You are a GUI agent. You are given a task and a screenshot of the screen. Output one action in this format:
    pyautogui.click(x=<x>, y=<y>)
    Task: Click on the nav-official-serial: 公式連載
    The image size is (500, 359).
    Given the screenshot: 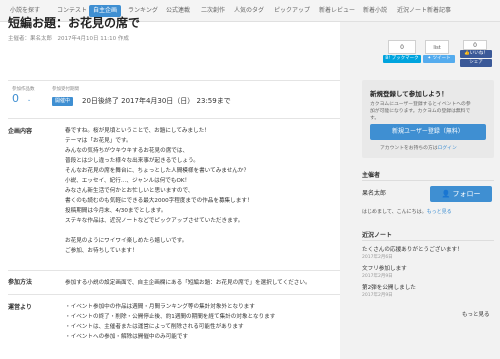 What is the action you would take?
    pyautogui.click(x=178, y=11)
    